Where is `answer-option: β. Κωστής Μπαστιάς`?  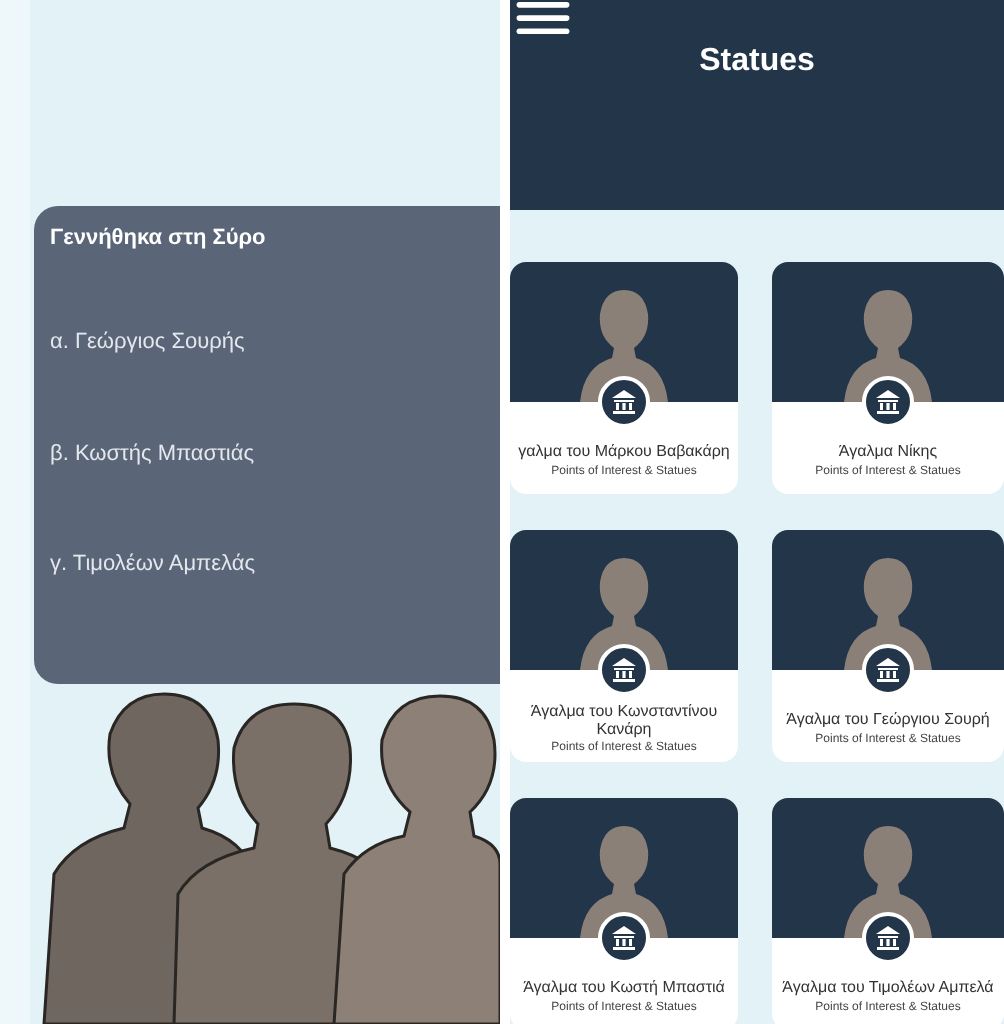 answer-option: β. Κωστής Μπαστιάς is located at coordinates (267, 497).